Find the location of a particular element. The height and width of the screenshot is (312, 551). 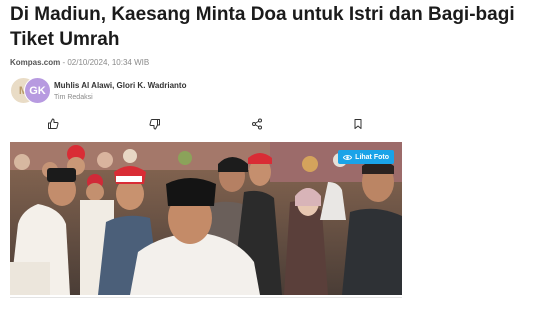

share-button is located at coordinates (257, 124).